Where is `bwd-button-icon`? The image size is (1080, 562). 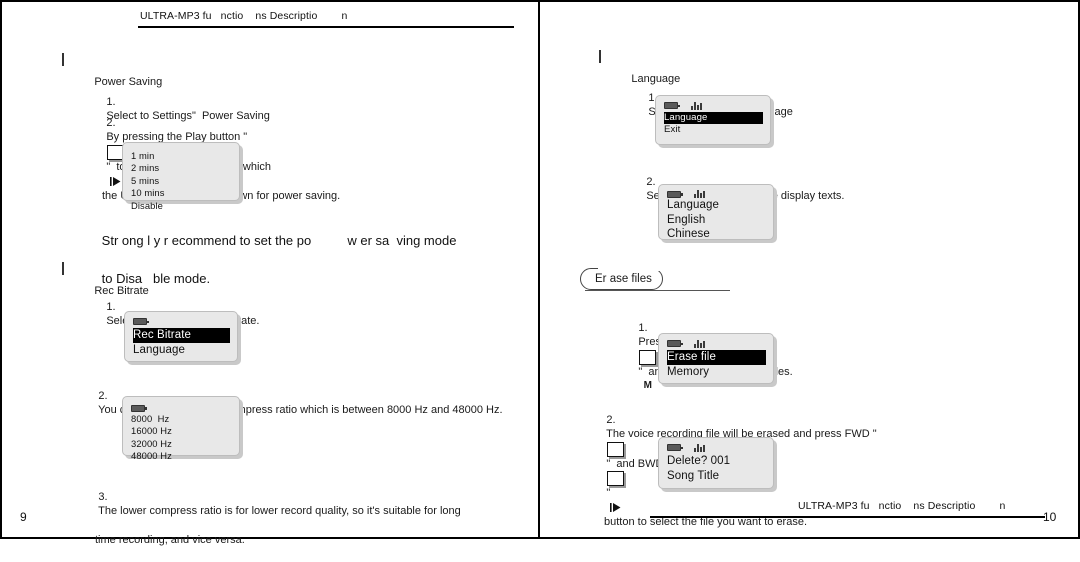 bwd-button-icon is located at coordinates (616, 491).